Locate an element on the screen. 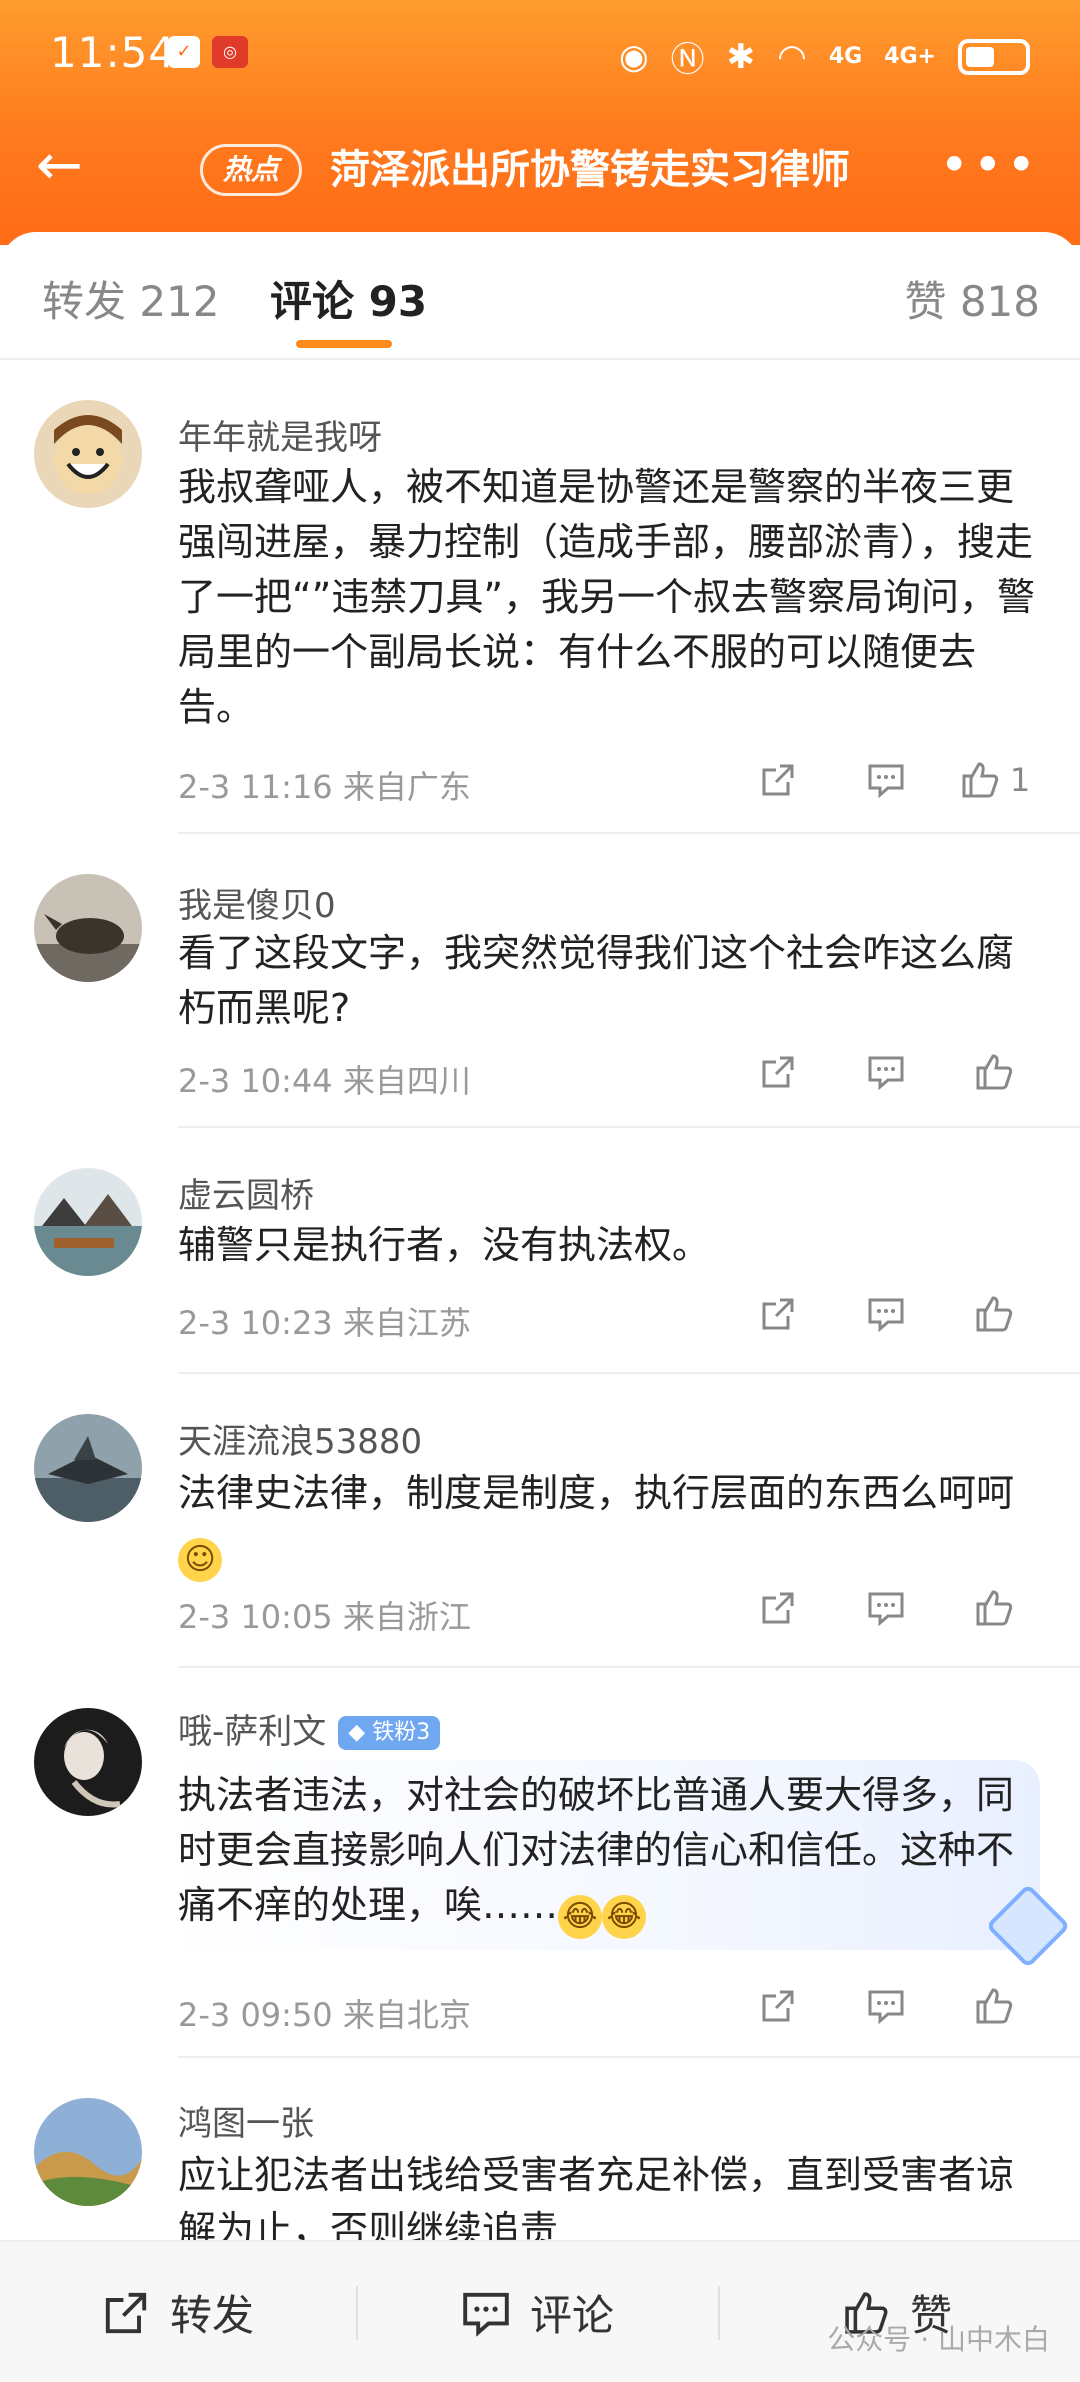  comment-username: 鸿图一张 is located at coordinates (246, 2120).